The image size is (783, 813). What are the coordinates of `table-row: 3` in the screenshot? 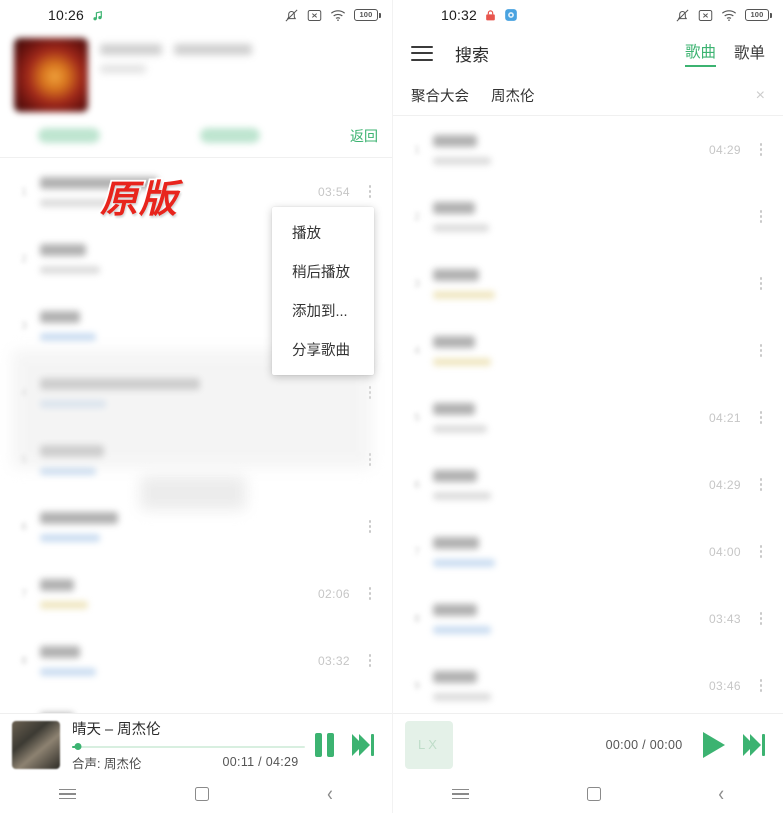 It's located at (588, 283).